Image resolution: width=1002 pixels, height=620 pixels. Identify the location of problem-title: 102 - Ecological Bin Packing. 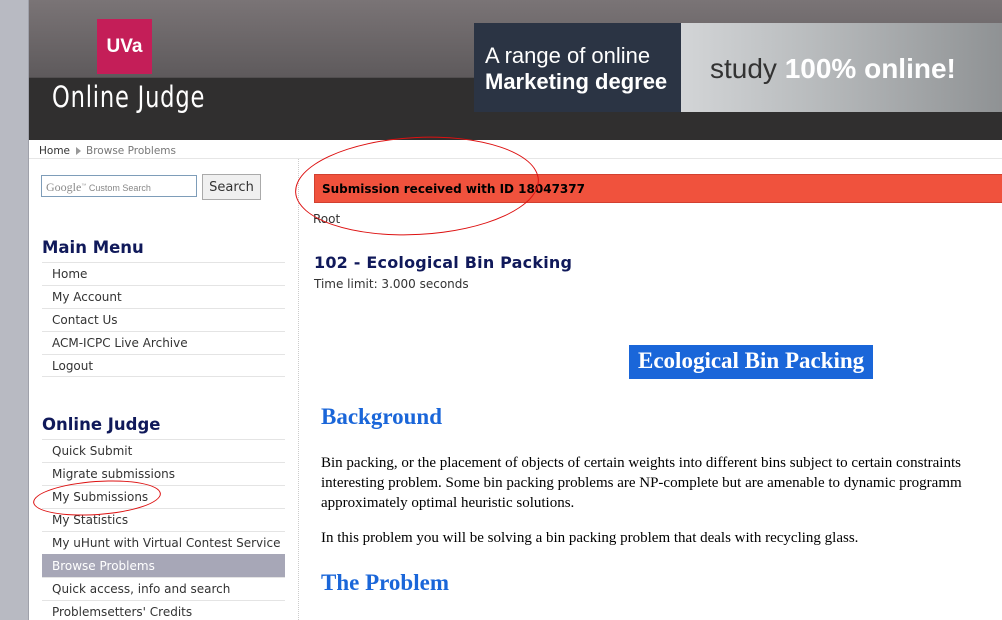
(443, 262).